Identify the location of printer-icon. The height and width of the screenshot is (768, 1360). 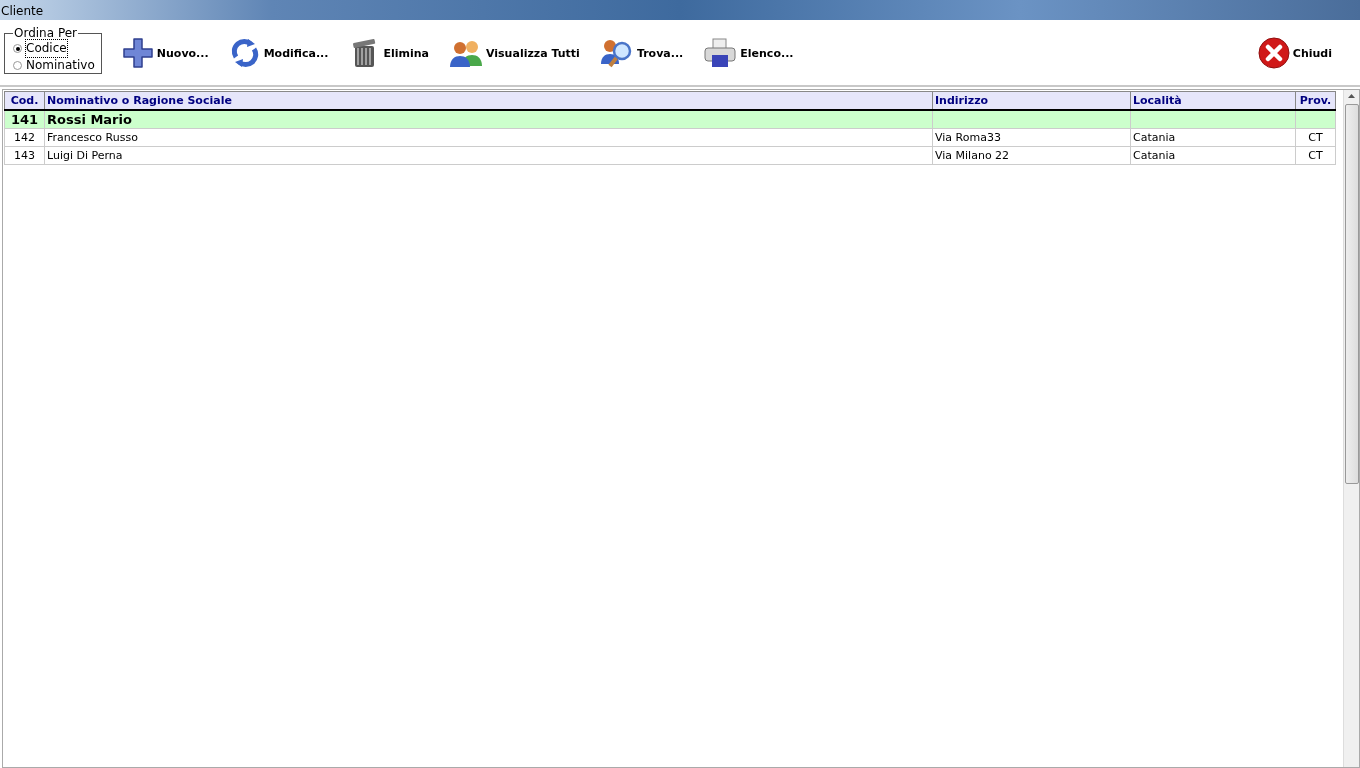
(720, 53).